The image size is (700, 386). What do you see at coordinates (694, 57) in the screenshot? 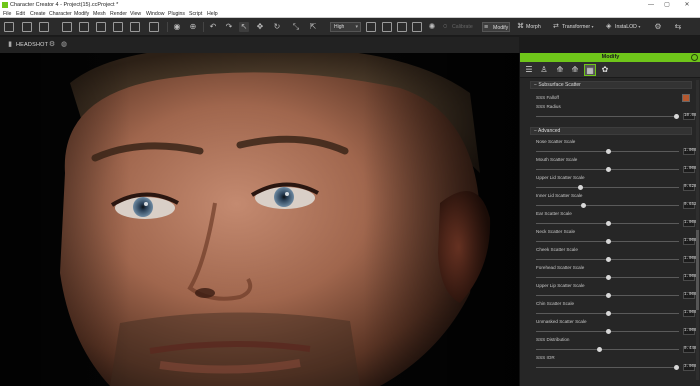
I see `panel-options-icon` at bounding box center [694, 57].